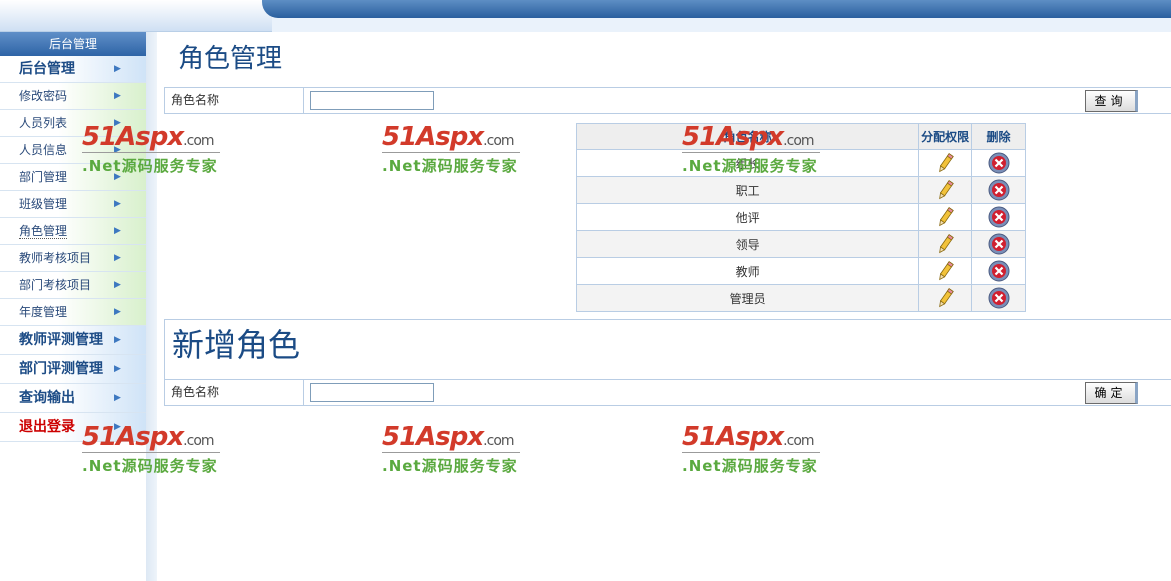 The height and width of the screenshot is (581, 1171). Describe the element at coordinates (43, 123) in the screenshot. I see `sidebar-item-label: 人员列表` at that location.